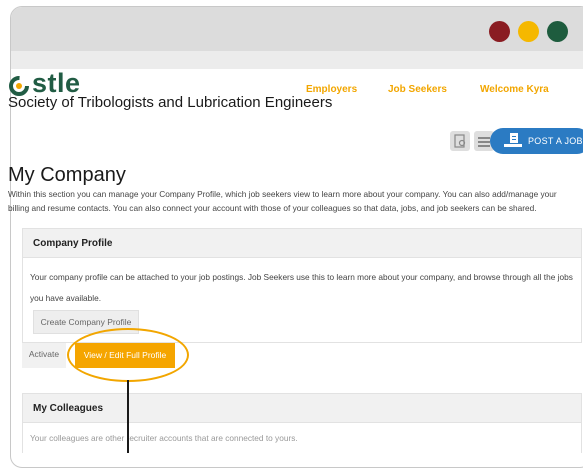  I want to click on activate-button: Activate, so click(44, 355).